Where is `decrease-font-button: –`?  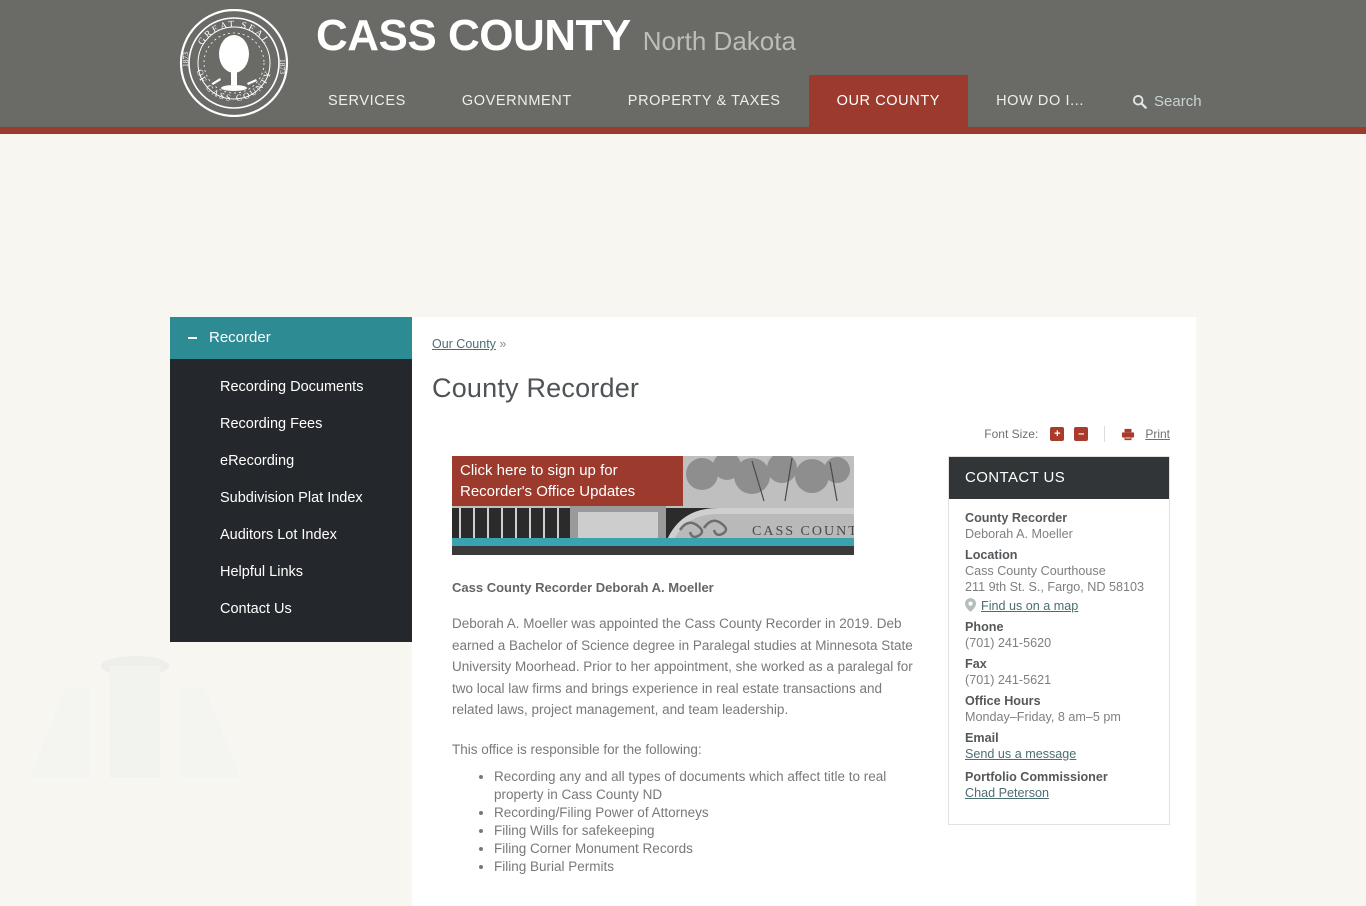
decrease-font-button: – is located at coordinates (1081, 434).